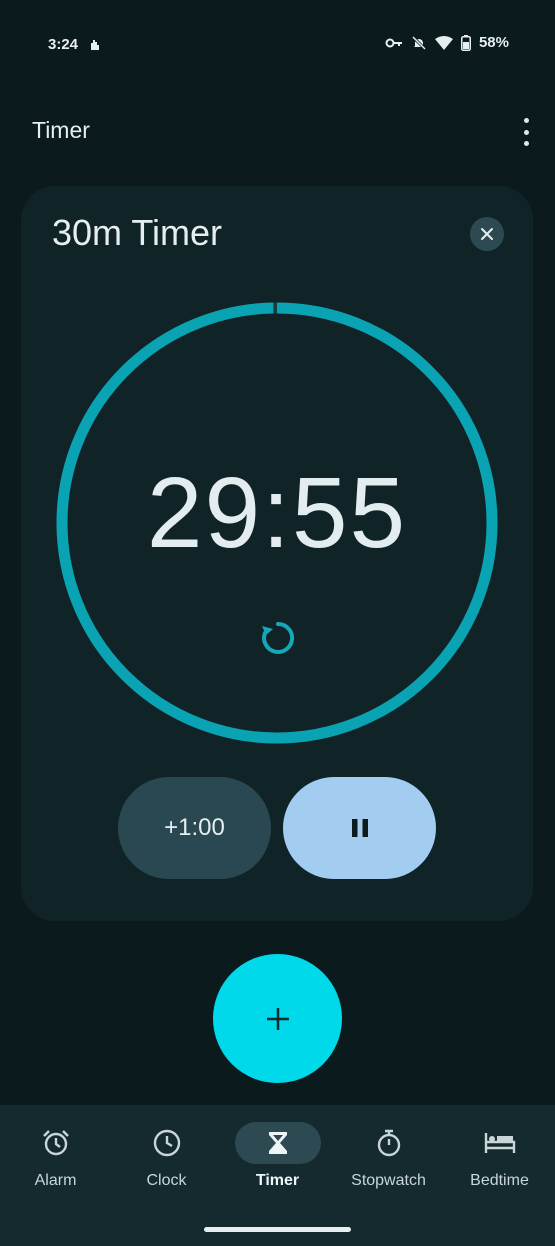 This screenshot has width=555, height=1246. Describe the element at coordinates (55, 1180) in the screenshot. I see `nav-label-alarm: Alarm` at that location.